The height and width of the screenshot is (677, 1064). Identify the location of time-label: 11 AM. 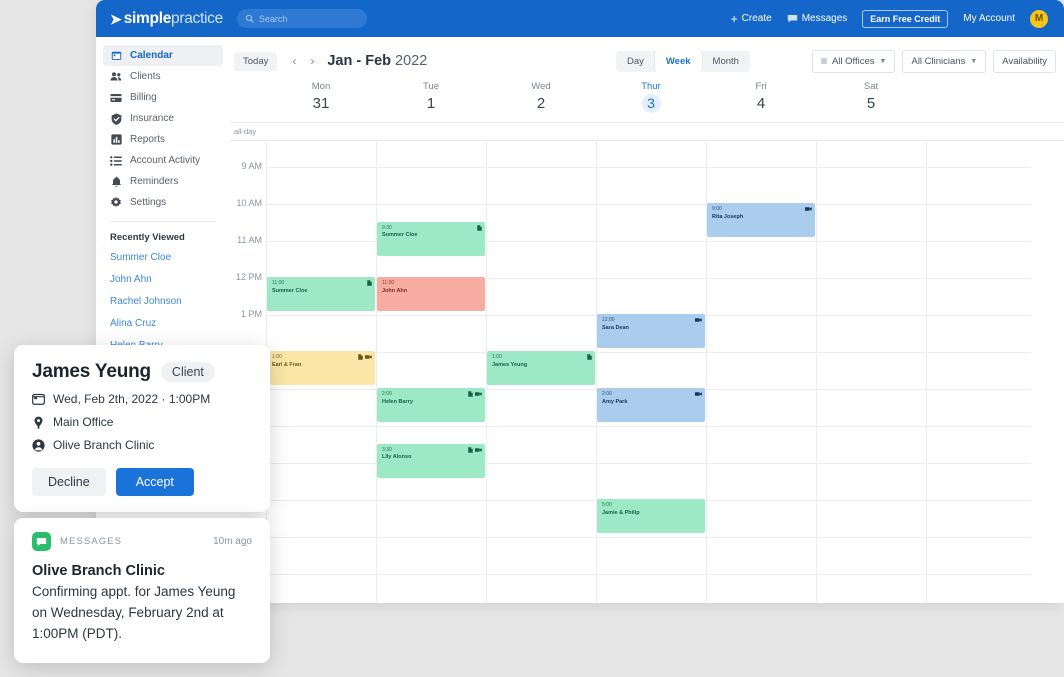
(249, 240).